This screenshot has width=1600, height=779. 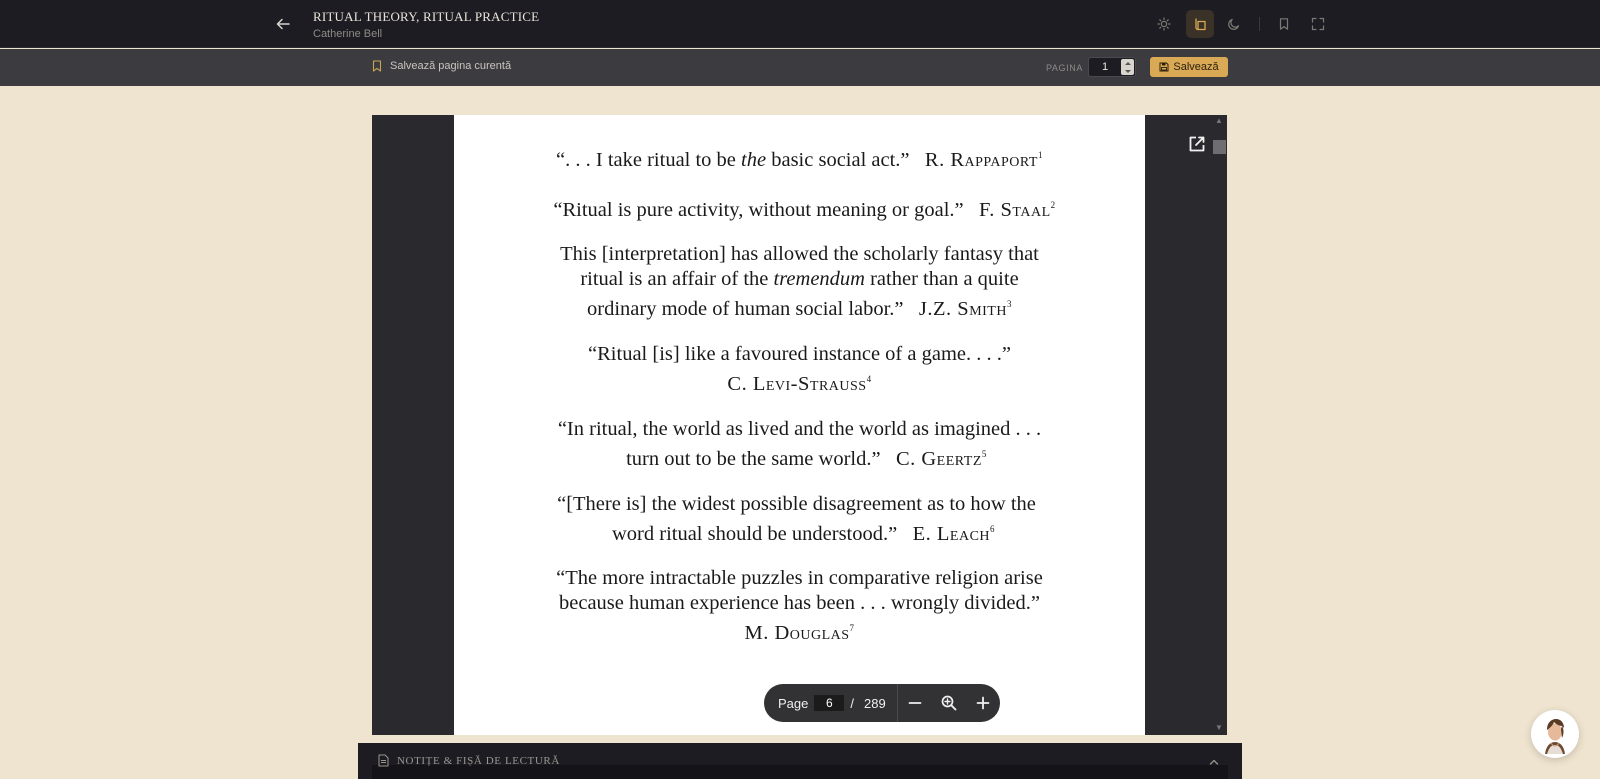 I want to click on stepper-down-icon, so click(x=1127, y=71).